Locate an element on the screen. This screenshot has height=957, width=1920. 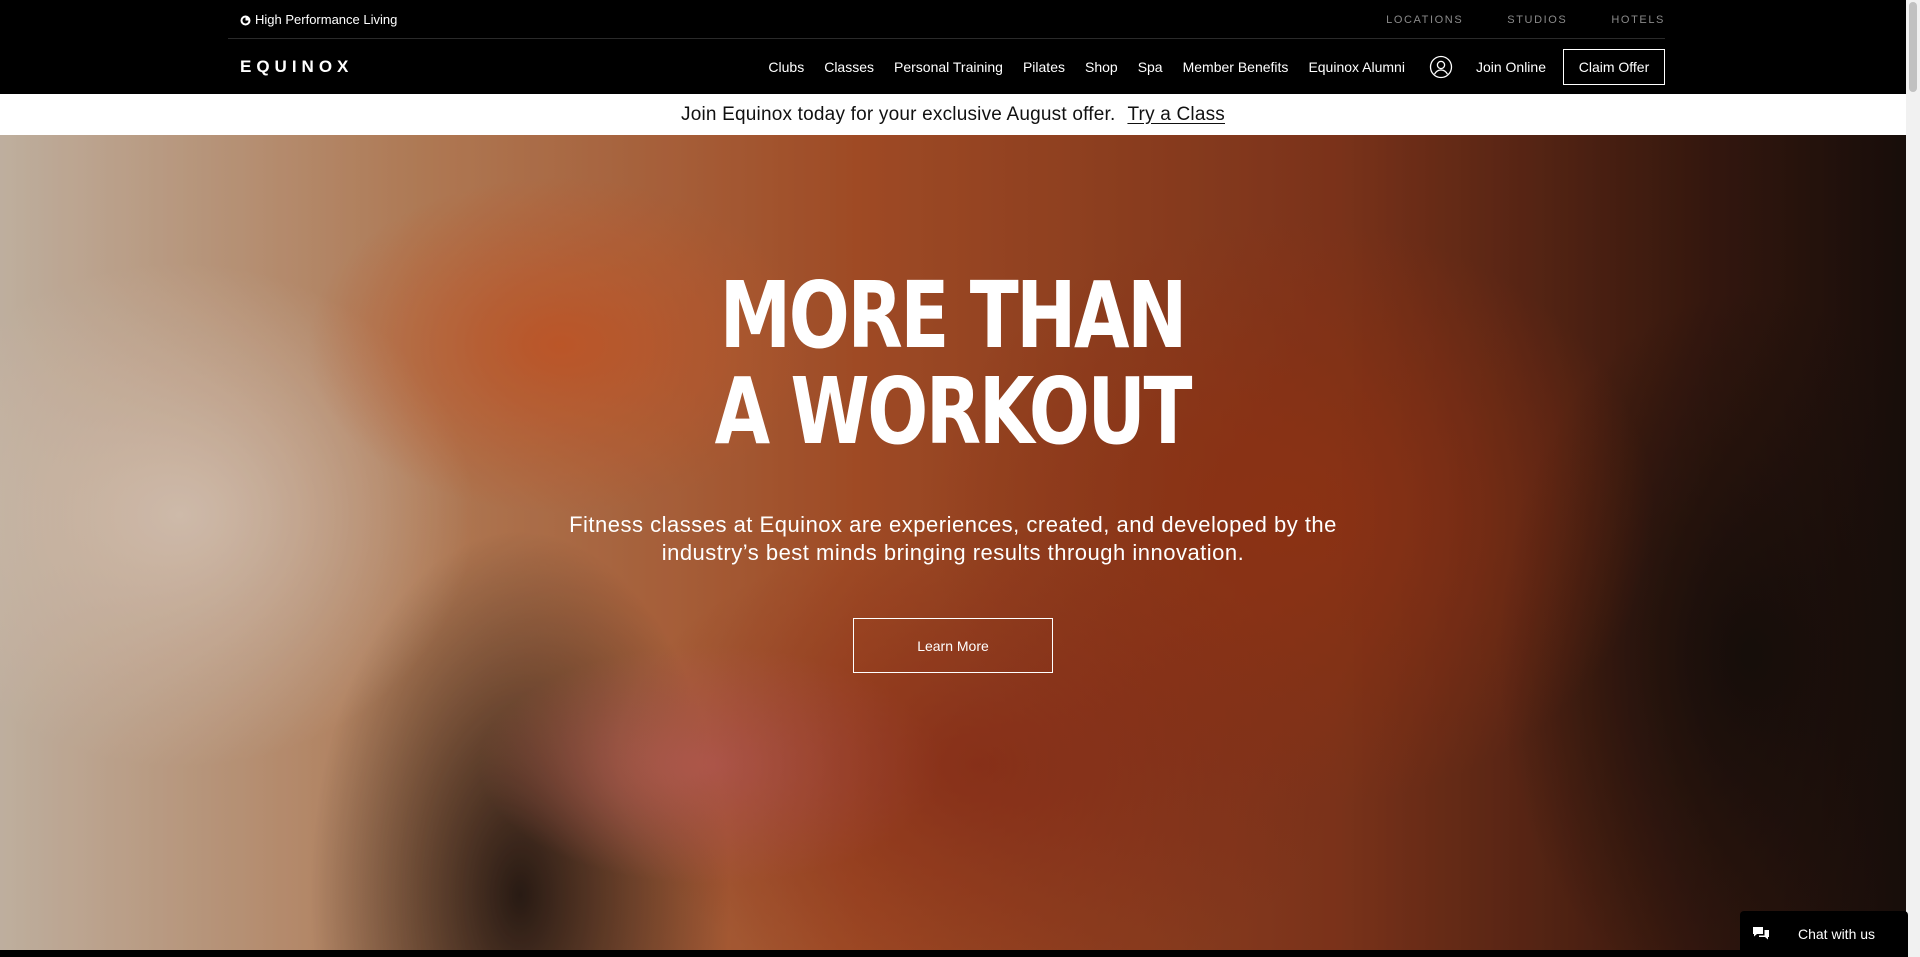
scrollbar-thumb is located at coordinates (1913, 47).